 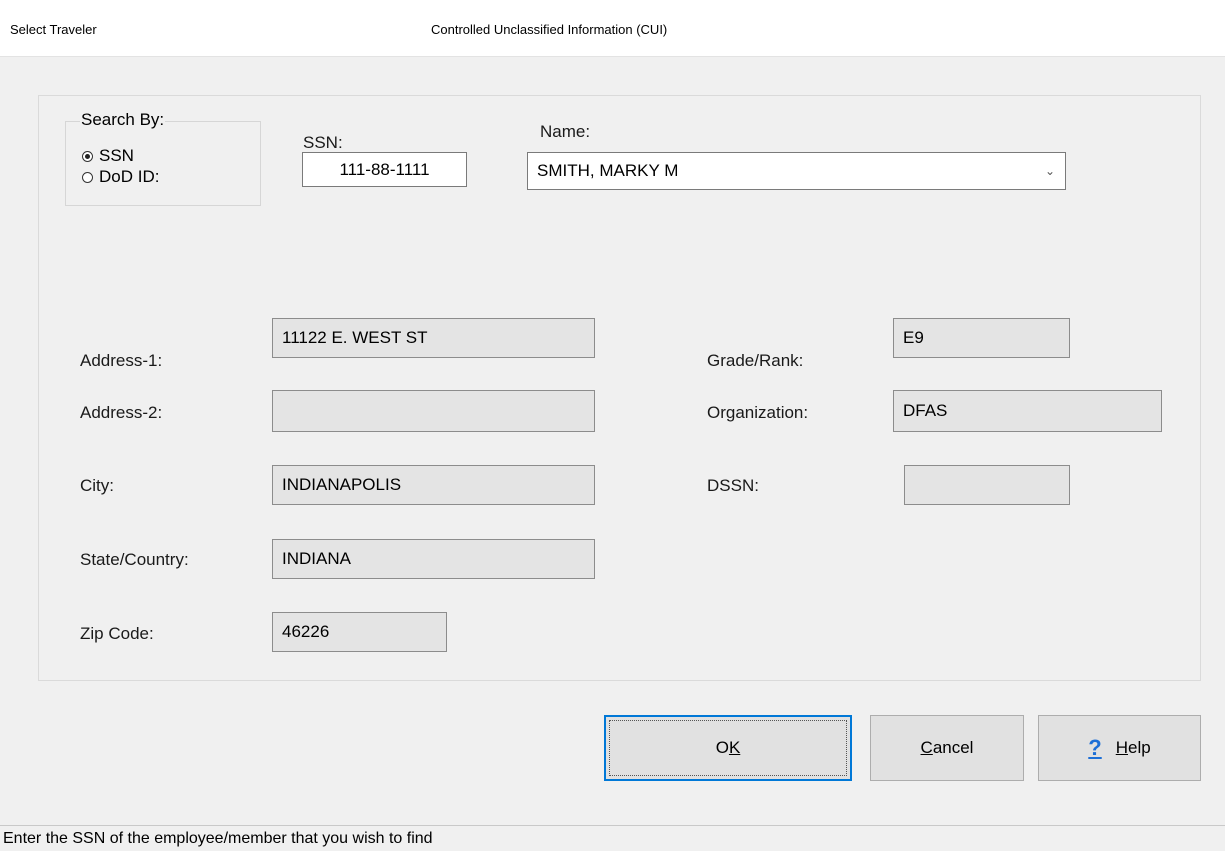 I want to click on search-by-title: Search By:, so click(x=123, y=120).